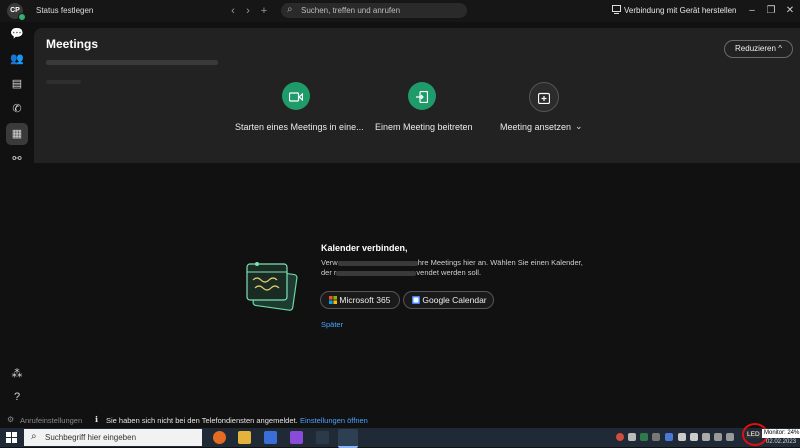 This screenshot has height=448, width=800. What do you see at coordinates (579, 126) in the screenshot?
I see `chevron-down-icon: ⌄` at bounding box center [579, 126].